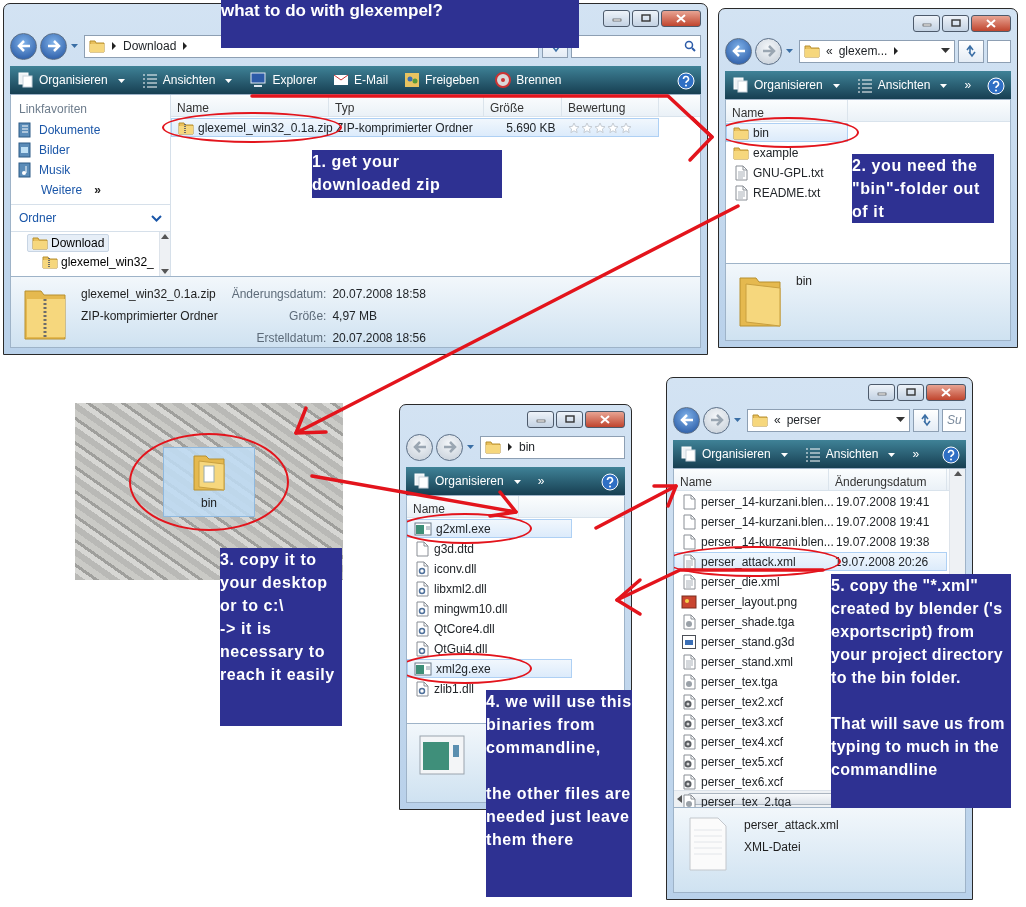  I want to click on file-row: perser_tex4.xcf, so click(751, 741).